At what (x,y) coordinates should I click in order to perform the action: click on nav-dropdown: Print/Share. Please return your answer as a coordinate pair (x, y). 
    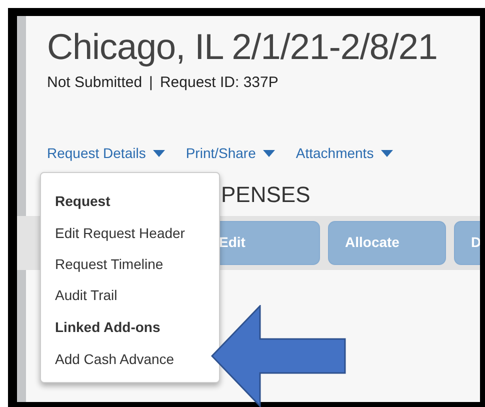
    Looking at the image, I should click on (230, 153).